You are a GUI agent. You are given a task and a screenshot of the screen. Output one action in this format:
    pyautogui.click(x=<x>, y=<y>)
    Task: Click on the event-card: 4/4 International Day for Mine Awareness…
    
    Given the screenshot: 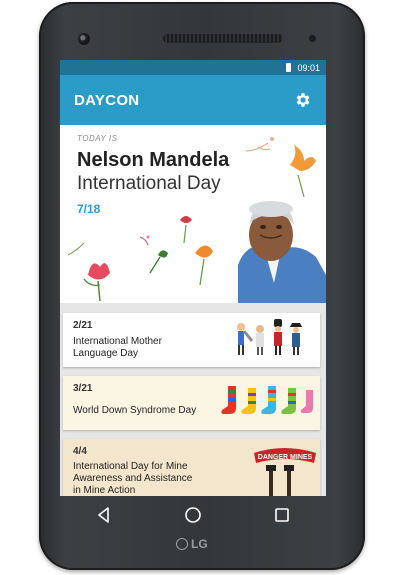 What is the action you would take?
    pyautogui.click(x=191, y=467)
    